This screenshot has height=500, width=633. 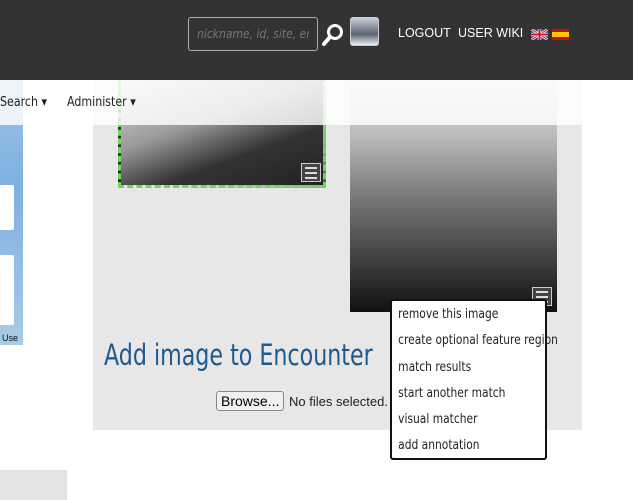 What do you see at coordinates (7, 290) in the screenshot?
I see `map-zoom-controls` at bounding box center [7, 290].